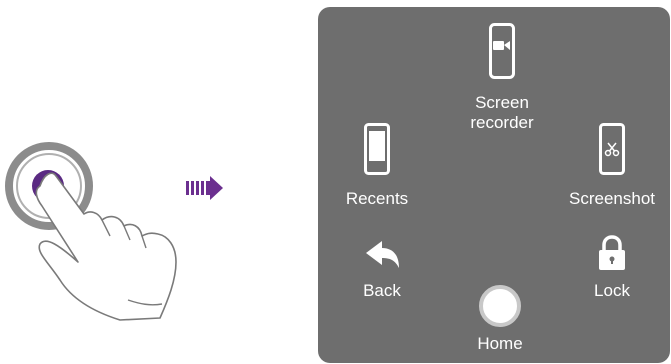  I want to click on lock-icon, so click(612, 252).